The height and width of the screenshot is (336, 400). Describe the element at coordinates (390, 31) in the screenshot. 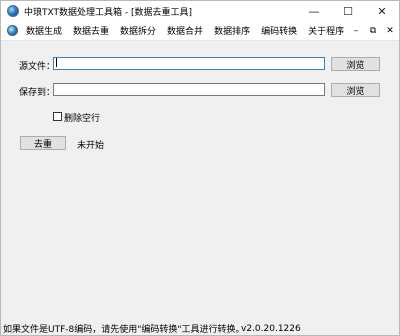

I see `mdi-close-button: ✕` at that location.